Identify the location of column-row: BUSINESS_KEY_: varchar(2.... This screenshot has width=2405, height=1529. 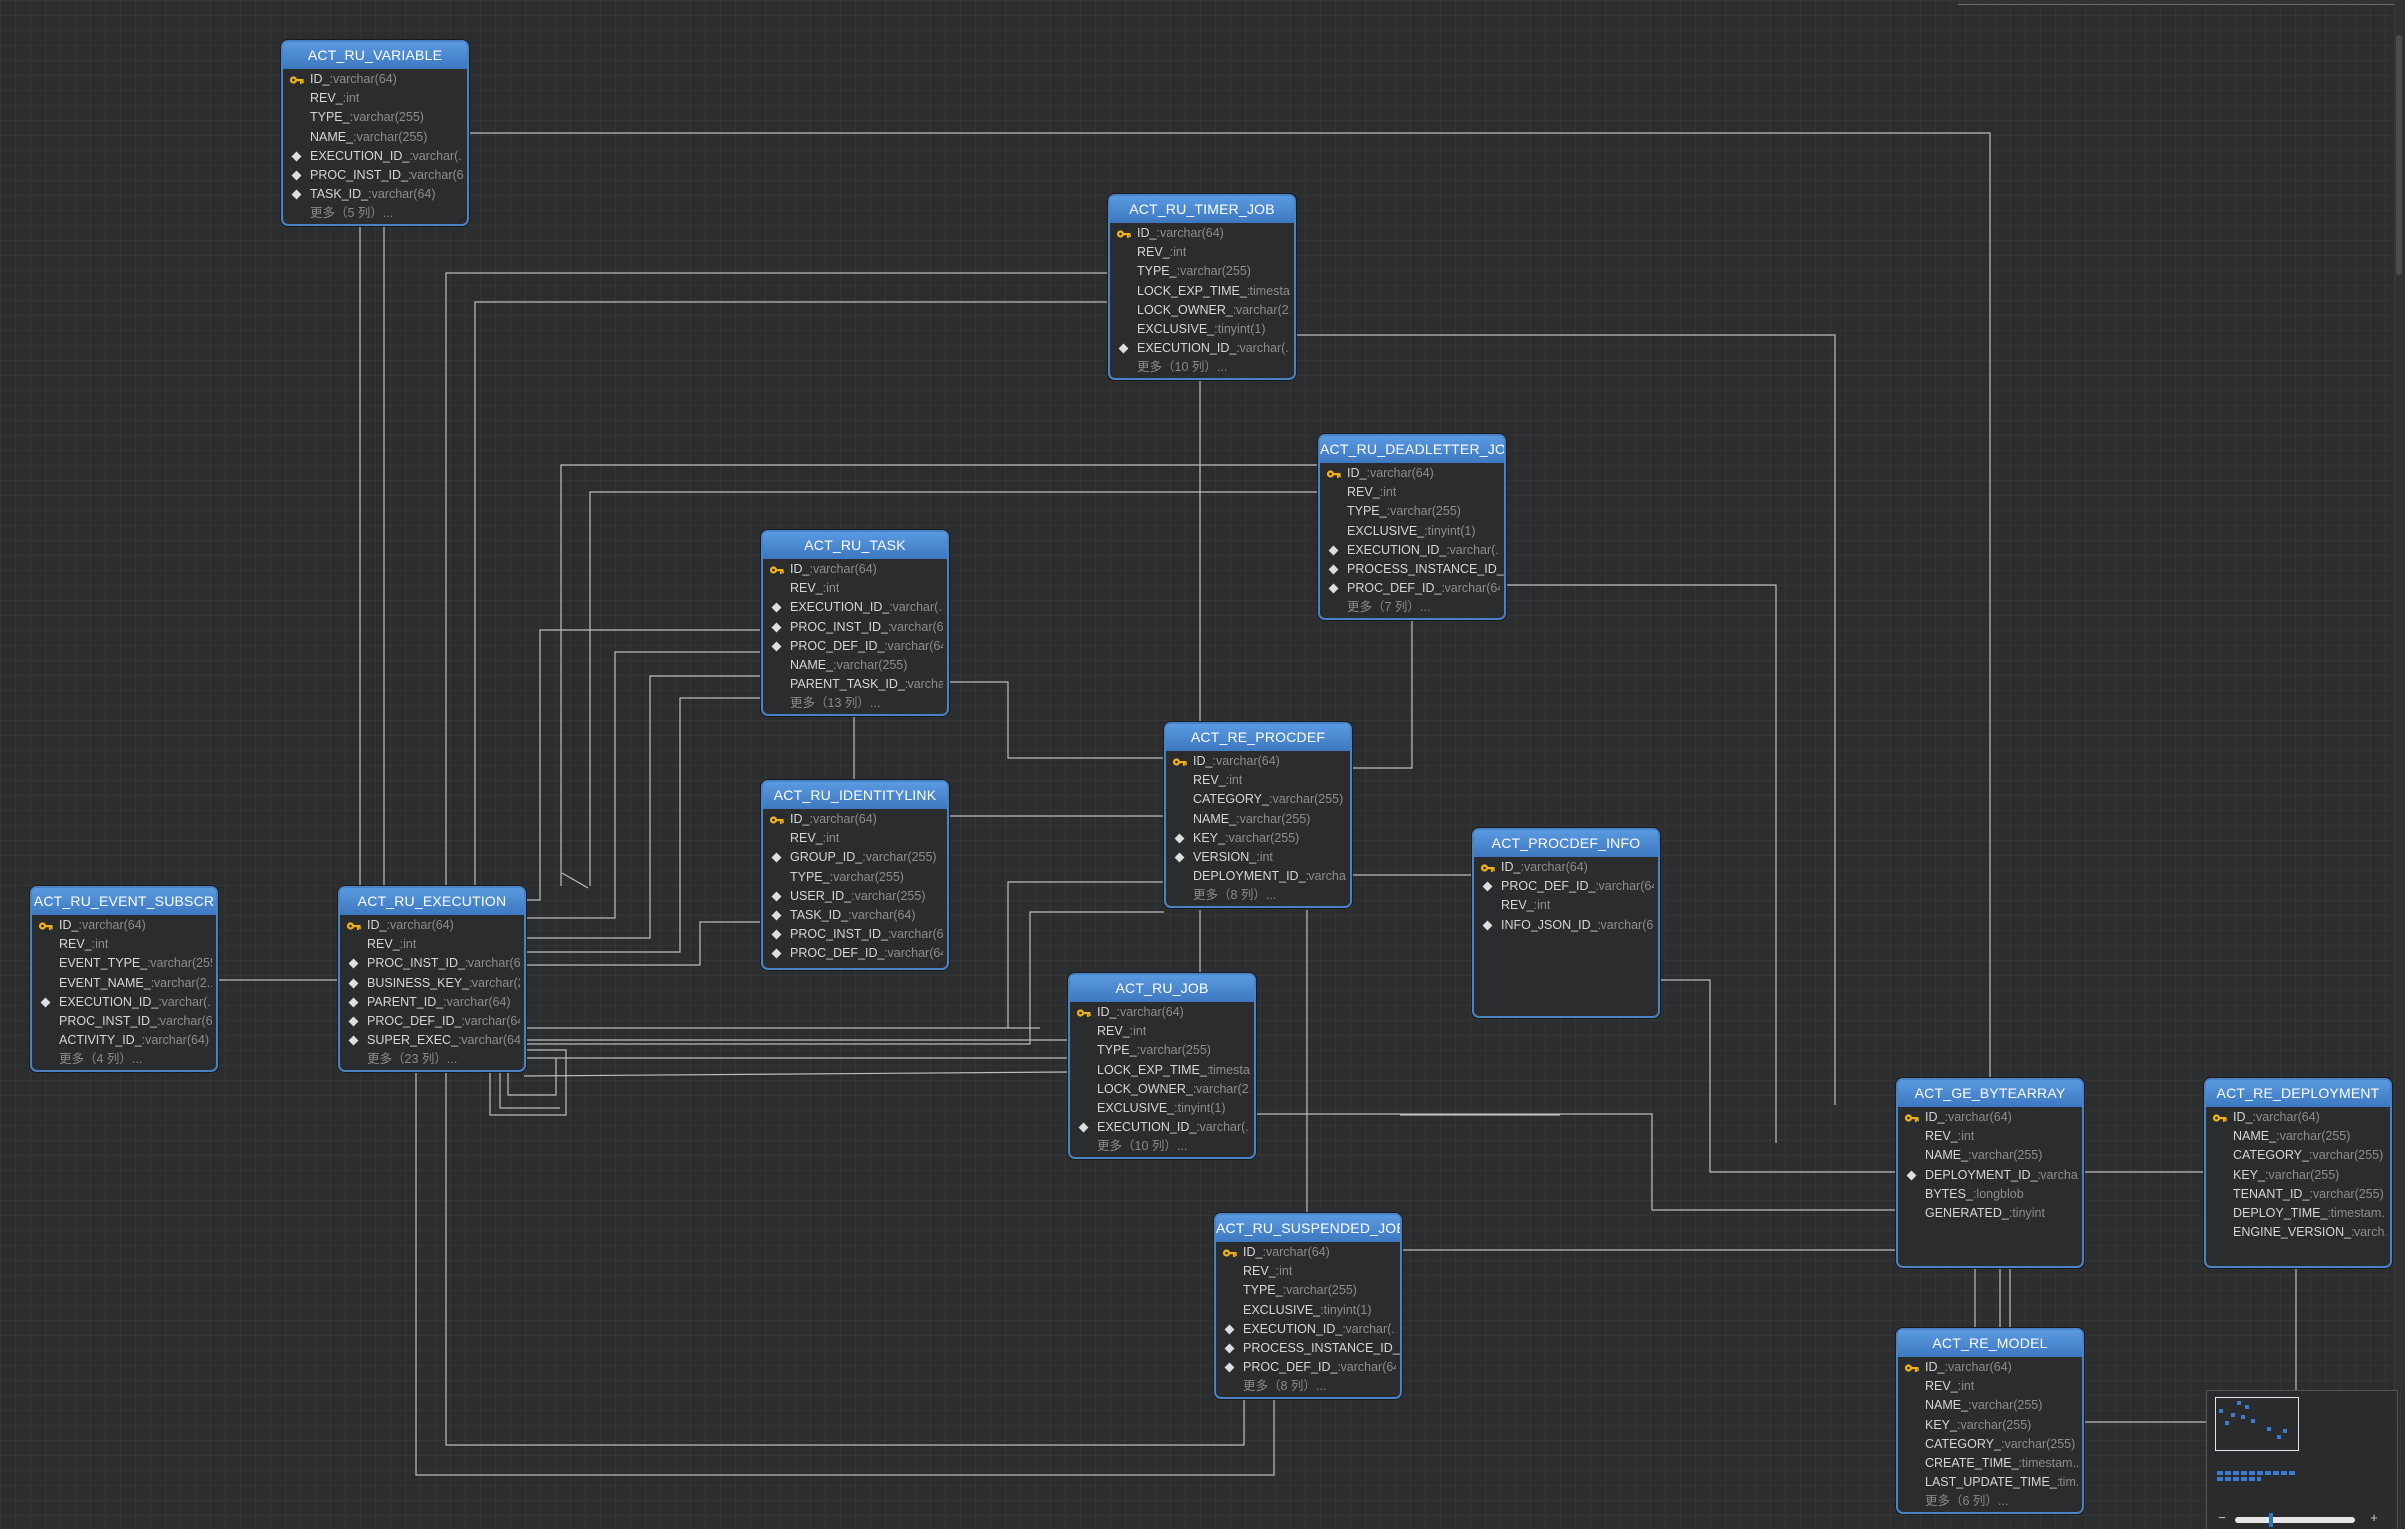
(432, 983).